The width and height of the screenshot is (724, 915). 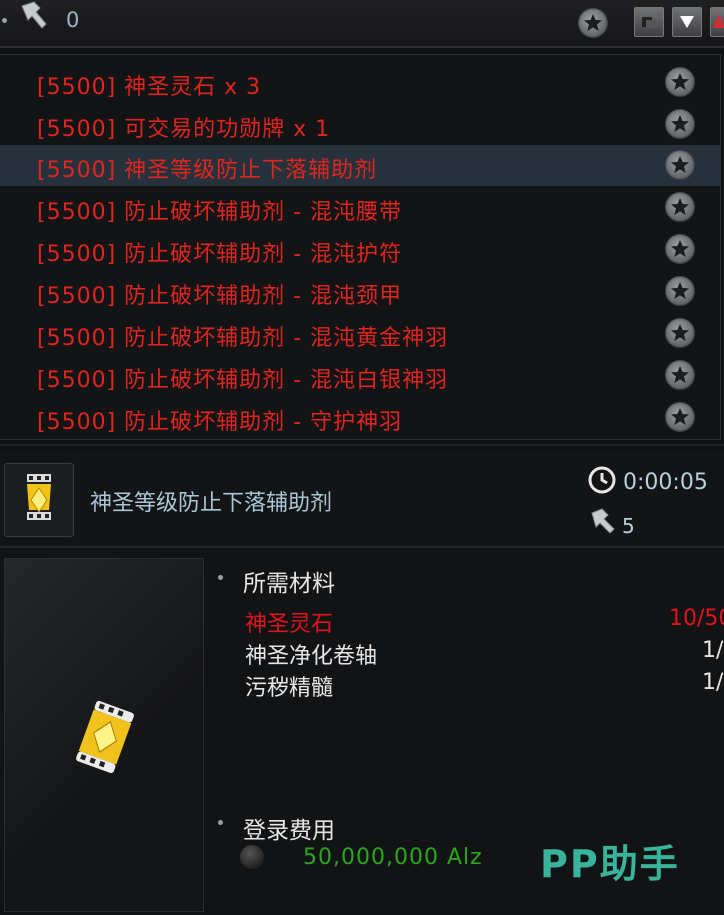 I want to click on recipe-row: [5500] 防止破坏辅助剂 - 混沌腰带, so click(x=360, y=207).